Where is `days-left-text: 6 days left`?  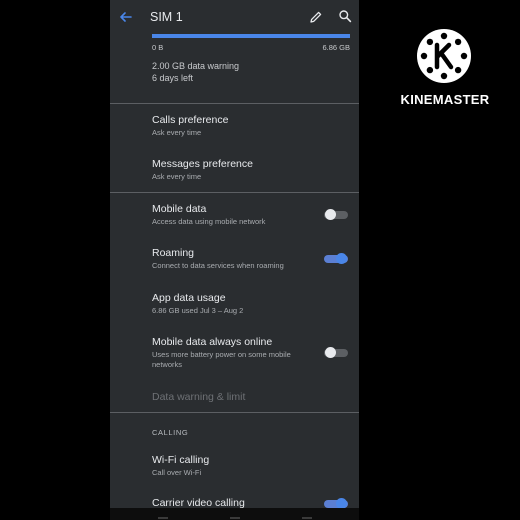
days-left-text: 6 days left is located at coordinates (173, 78).